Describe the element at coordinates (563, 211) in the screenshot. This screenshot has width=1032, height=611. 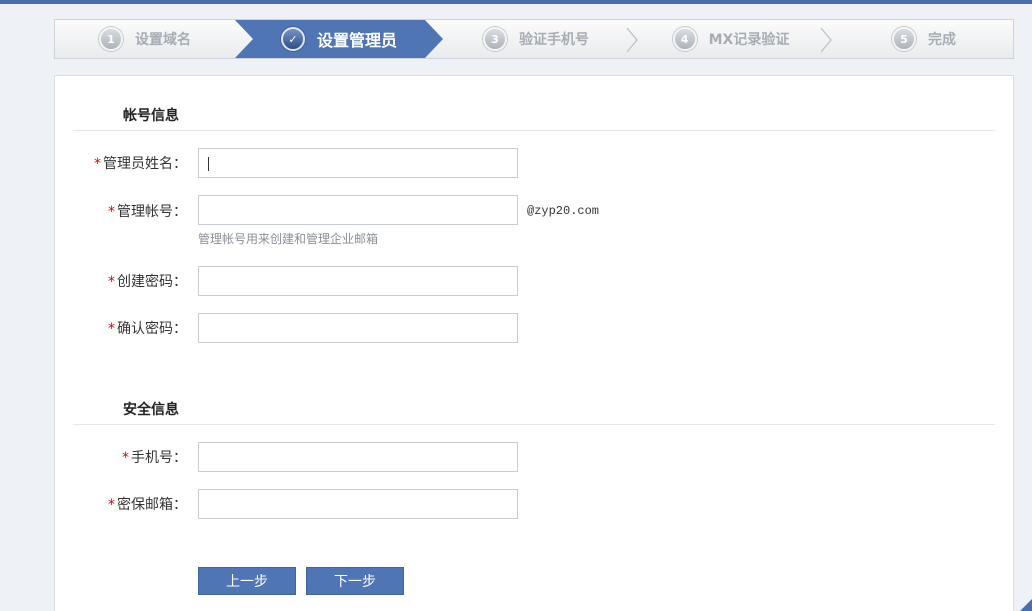
I see `domain-suffix: @zyp20.com` at that location.